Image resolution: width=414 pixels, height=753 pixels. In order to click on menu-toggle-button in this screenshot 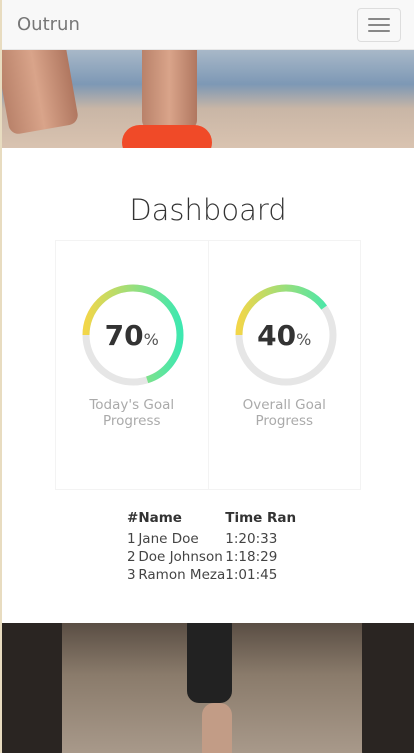, I will do `click(379, 24)`.